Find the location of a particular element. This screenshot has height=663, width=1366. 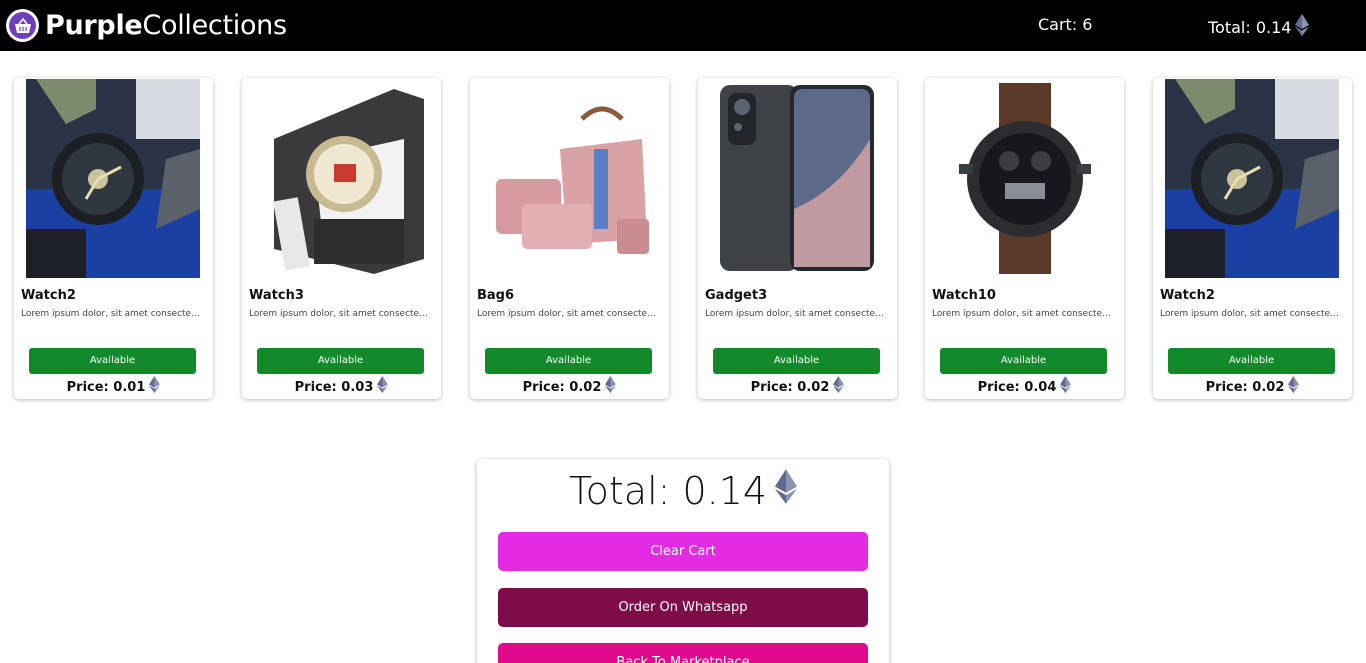

product-price-label: Price: 0.03 is located at coordinates (334, 387).